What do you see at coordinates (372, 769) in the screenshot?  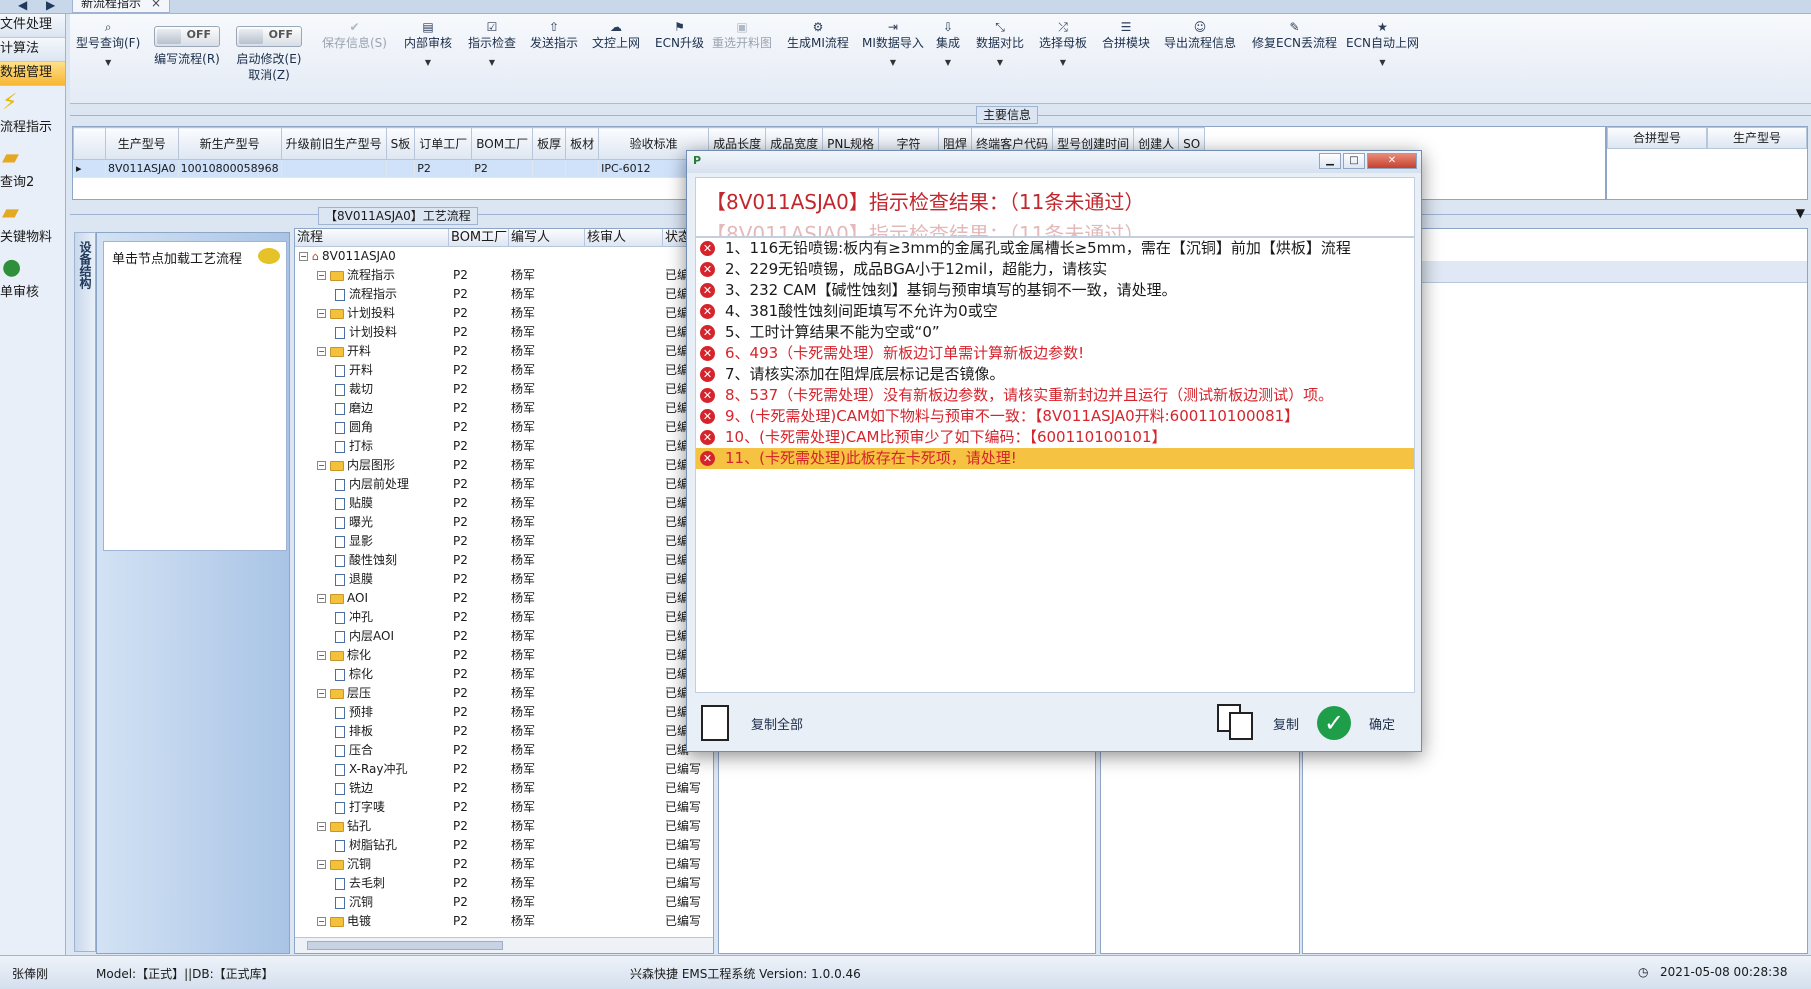 I see `tree-node: X-Ray冲孔` at bounding box center [372, 769].